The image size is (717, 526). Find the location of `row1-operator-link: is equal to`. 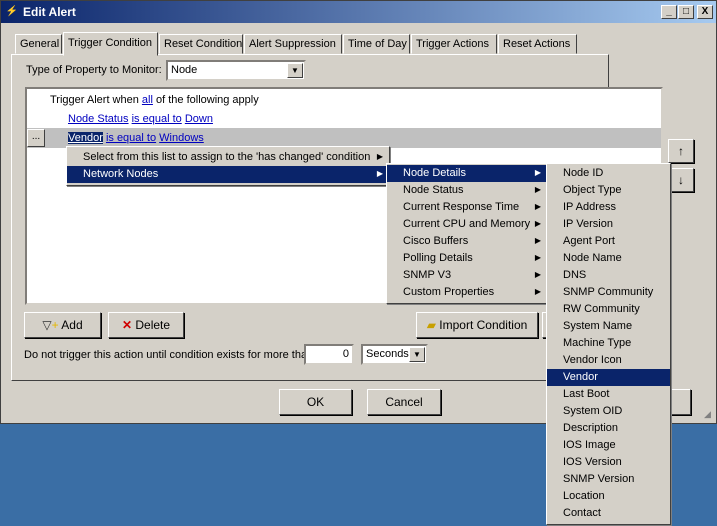

row1-operator-link: is equal to is located at coordinates (157, 119).